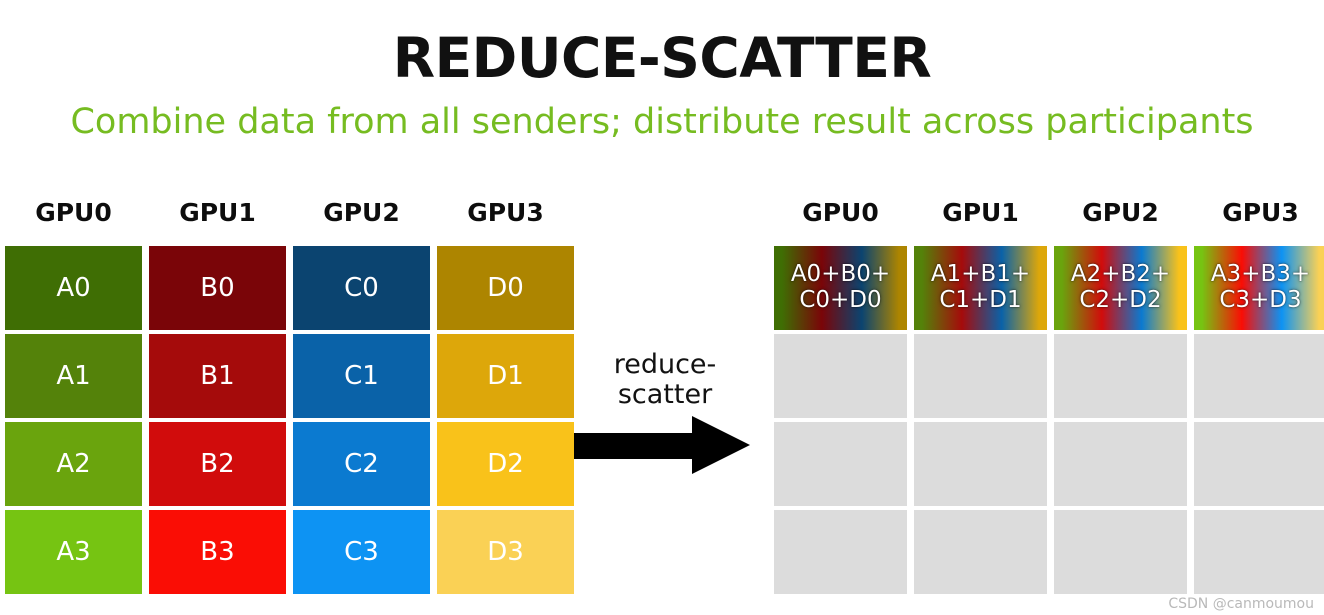 The width and height of the screenshot is (1324, 615). I want to click on source-column-3: D0 D1 D2 D3, so click(505, 422).